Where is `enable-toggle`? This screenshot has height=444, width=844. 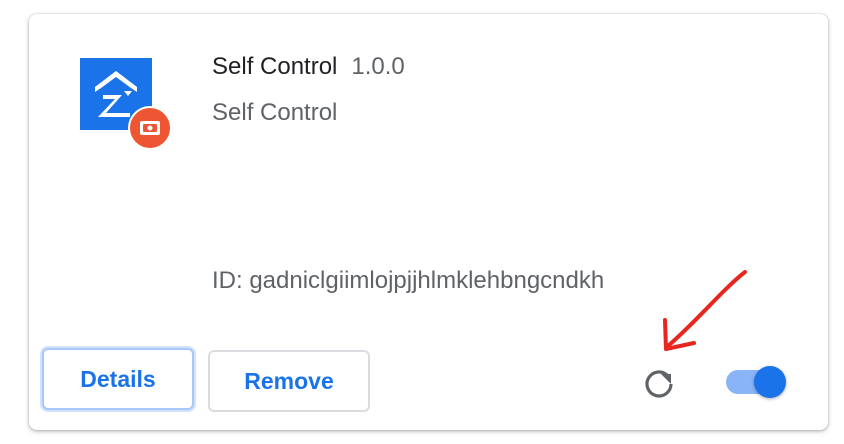 enable-toggle is located at coordinates (757, 382).